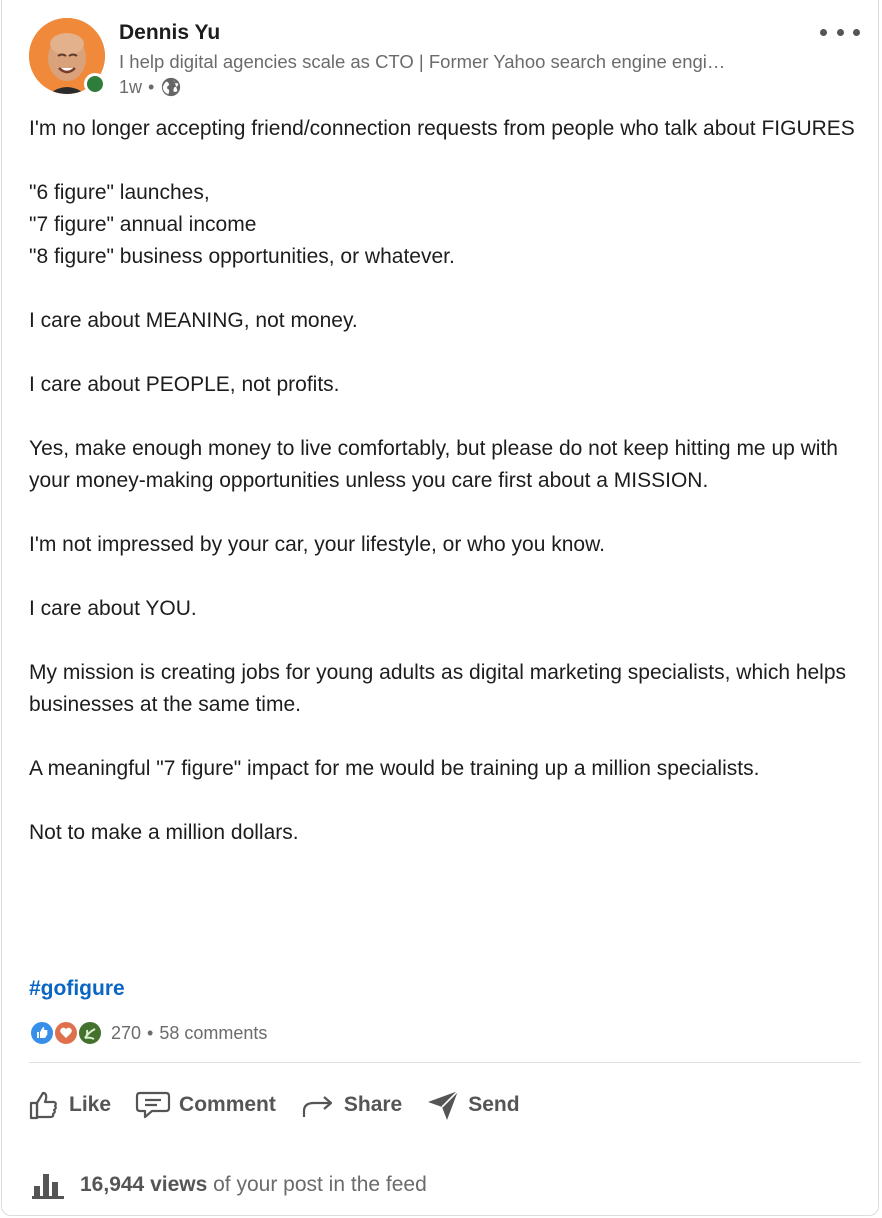 This screenshot has width=882, height=1218. Describe the element at coordinates (193, 320) in the screenshot. I see `post-paragraph: I care about MEANING, not money.` at that location.